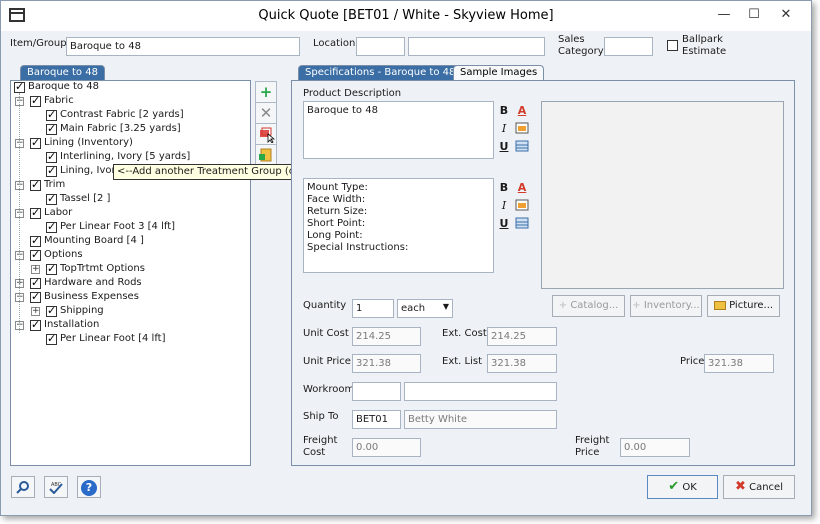 Image resolution: width=820 pixels, height=524 pixels. I want to click on close-window-button: ✕, so click(786, 15).